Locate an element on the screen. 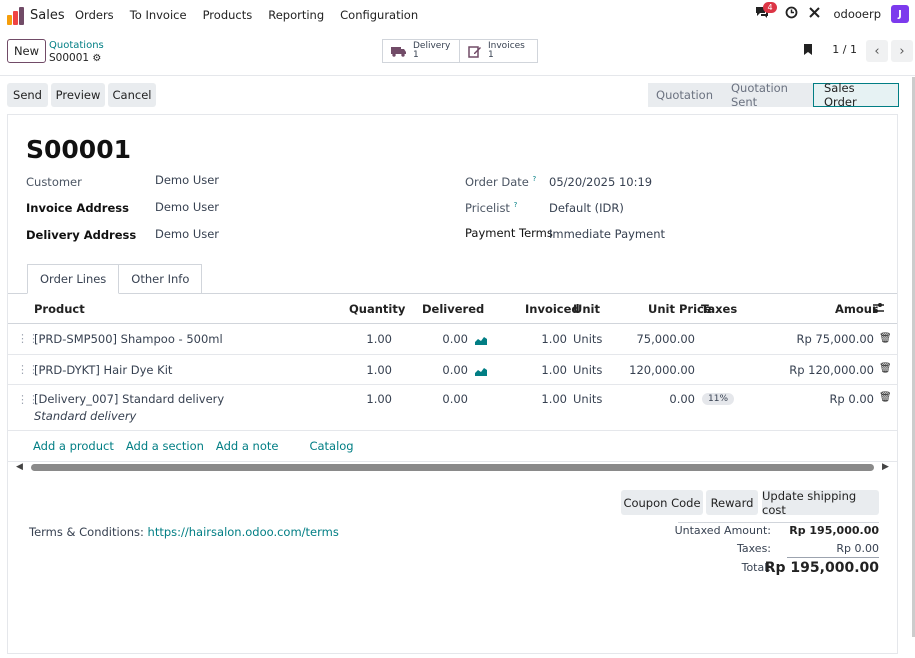 This screenshot has width=915, height=658. row-product: [PRD-DYKT] Hair Dye Kit is located at coordinates (103, 370).